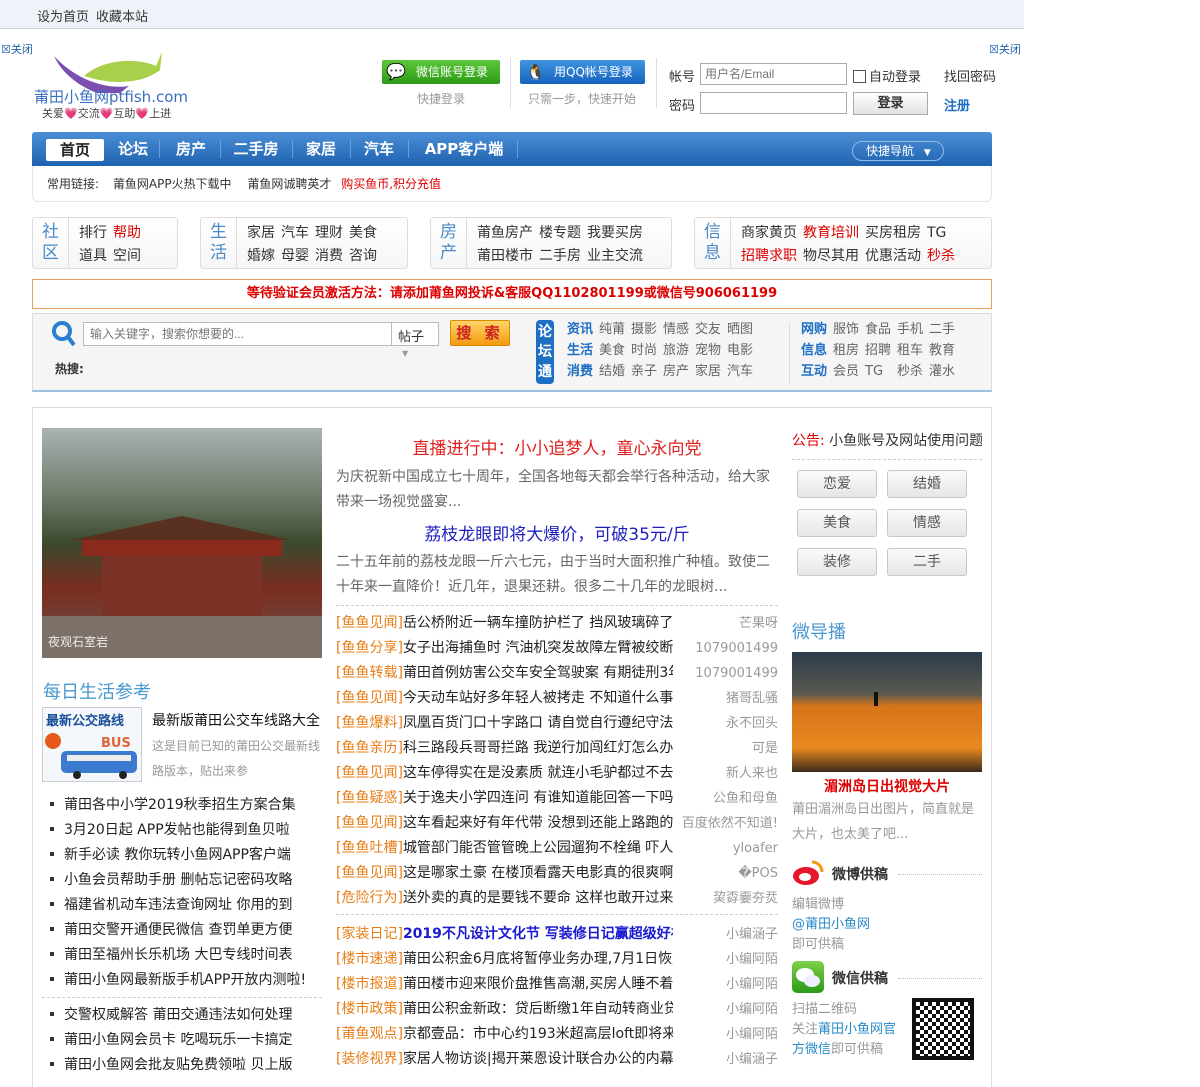  Describe the element at coordinates (219, 243) in the screenshot. I see `category-head: 生活` at that location.